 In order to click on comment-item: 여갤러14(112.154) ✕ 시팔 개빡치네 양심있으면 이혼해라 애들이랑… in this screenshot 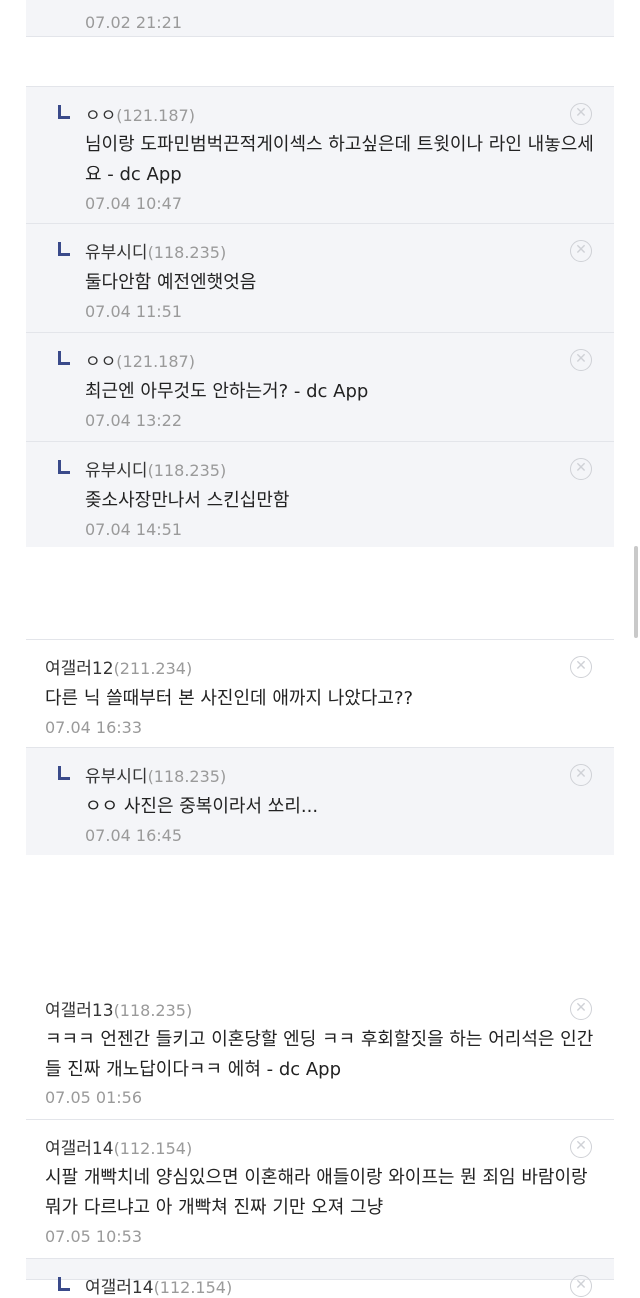, I will do `click(320, 1189)`.